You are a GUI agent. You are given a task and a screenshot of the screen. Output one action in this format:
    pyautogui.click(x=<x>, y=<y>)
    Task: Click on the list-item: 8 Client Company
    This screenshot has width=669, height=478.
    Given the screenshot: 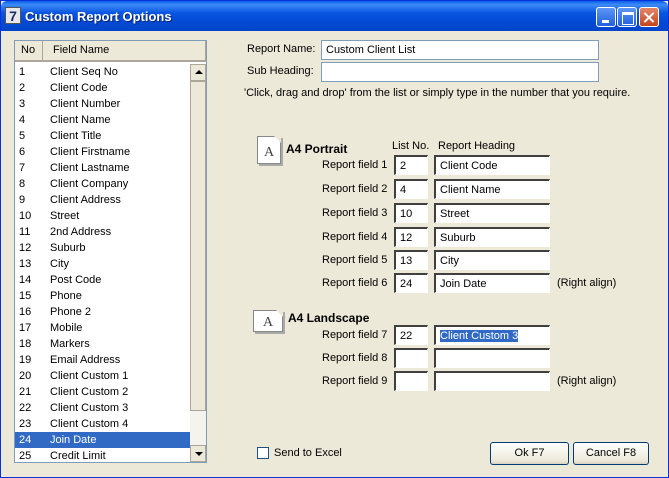 What is the action you would take?
    pyautogui.click(x=102, y=184)
    